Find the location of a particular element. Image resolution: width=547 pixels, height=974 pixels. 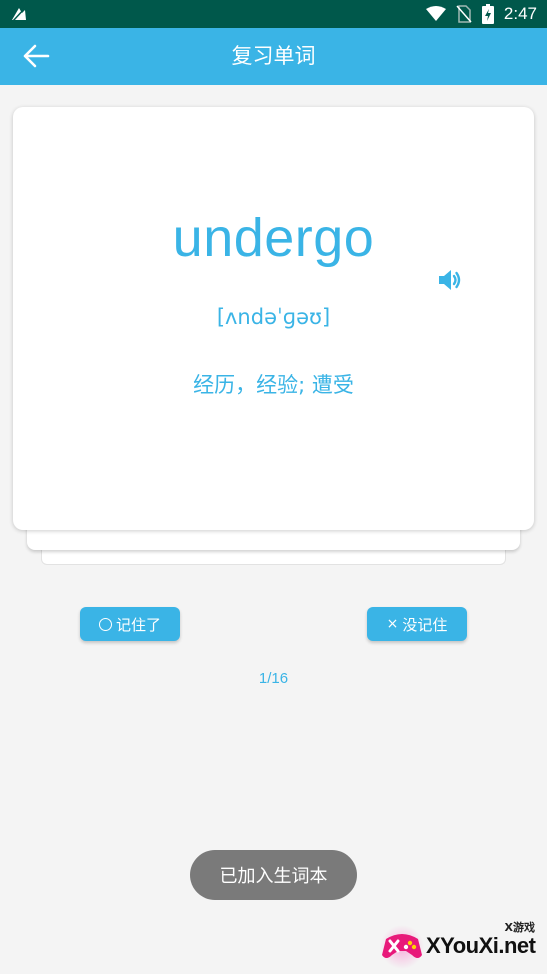

progress-counter: 1/16 is located at coordinates (273, 678).